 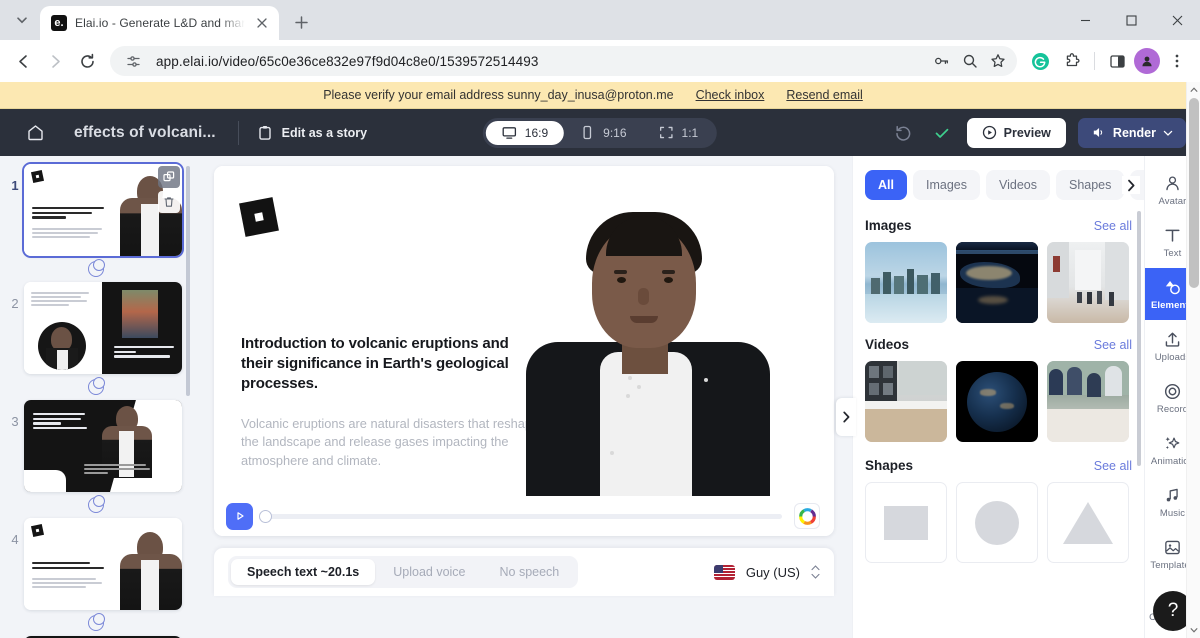 I want to click on render-button: Render, so click(x=1131, y=132).